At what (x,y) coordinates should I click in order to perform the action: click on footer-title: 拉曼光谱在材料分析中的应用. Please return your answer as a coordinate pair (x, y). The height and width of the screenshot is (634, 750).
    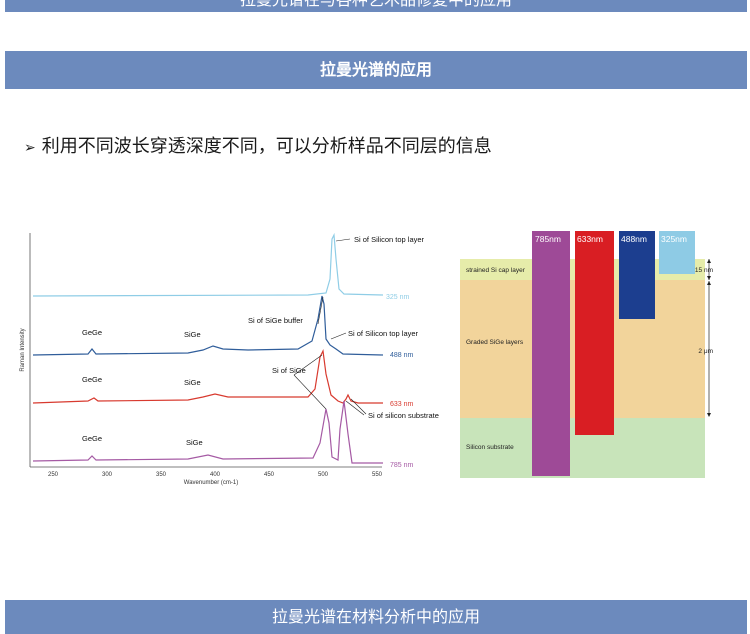
    Looking at the image, I should click on (375, 616).